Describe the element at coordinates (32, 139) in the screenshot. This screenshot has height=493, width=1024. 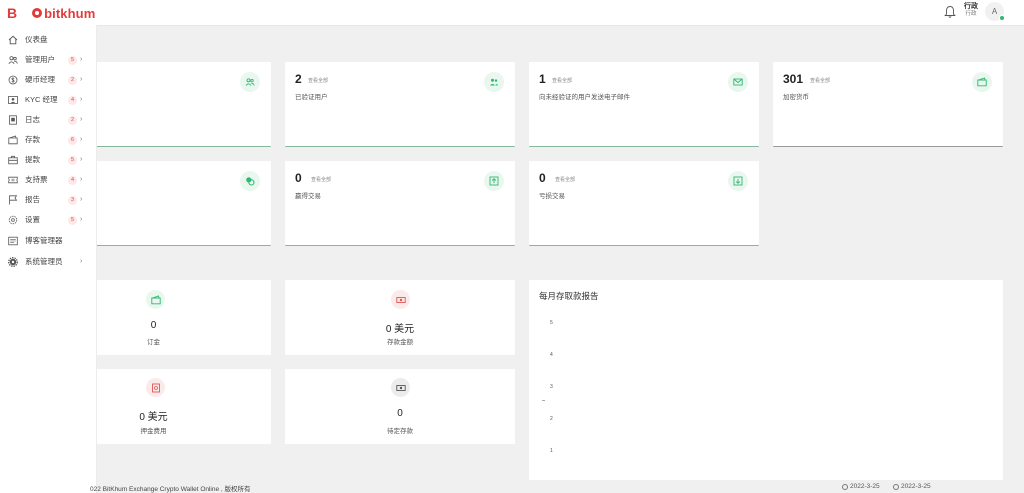
I see `sidebar-item-label: 存款` at that location.